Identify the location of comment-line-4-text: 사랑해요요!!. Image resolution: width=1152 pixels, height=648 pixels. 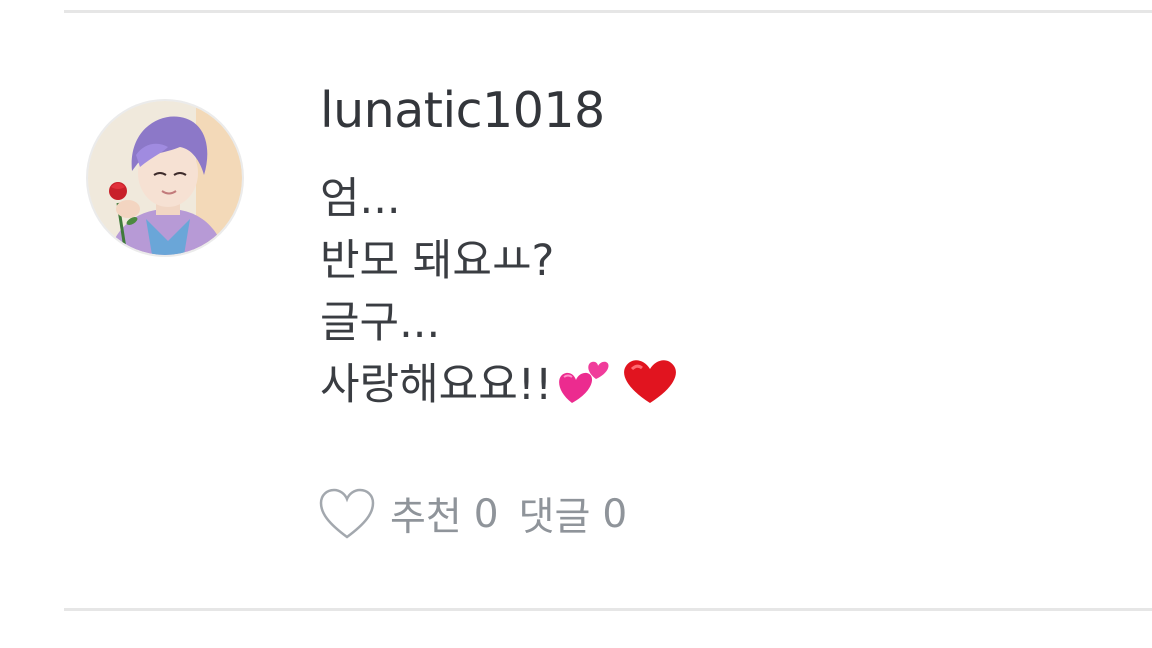
(436, 385).